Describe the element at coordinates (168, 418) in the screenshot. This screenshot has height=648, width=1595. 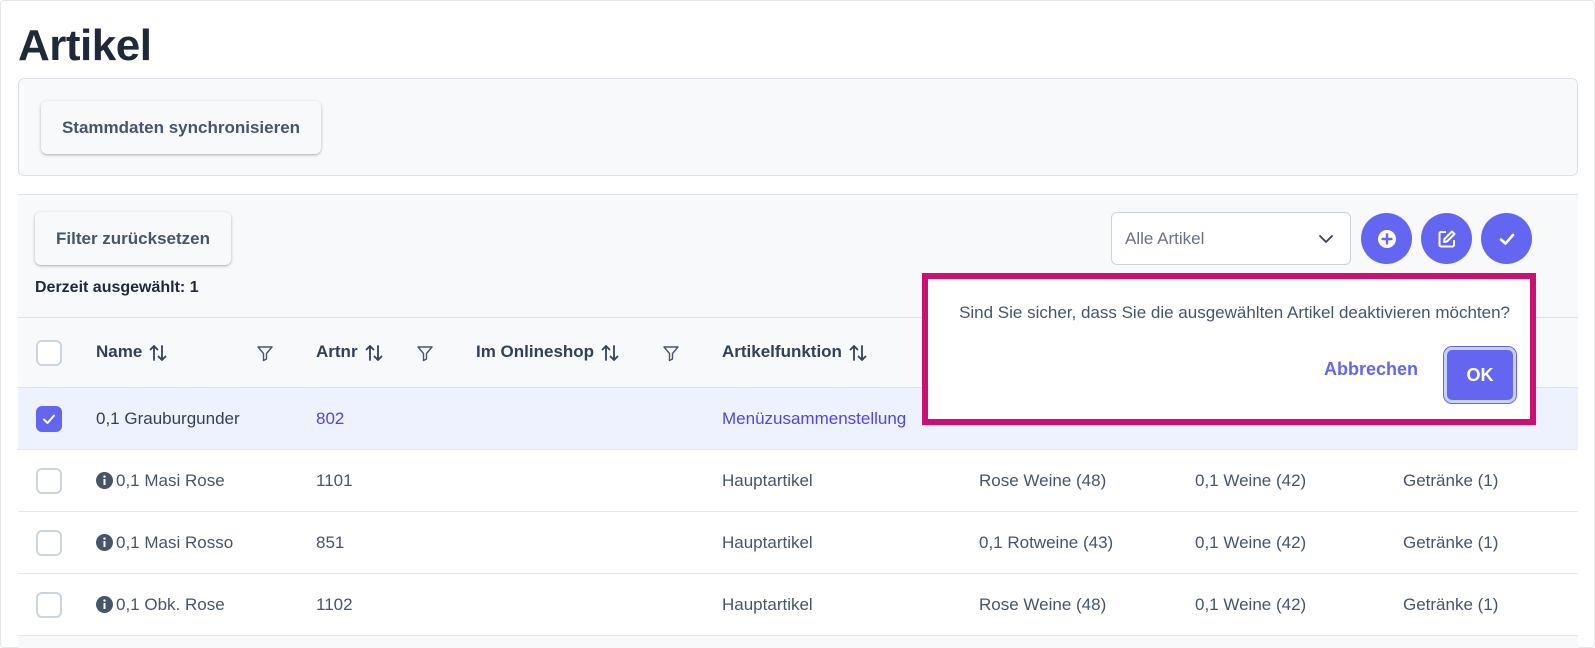
I see `row-name: 0,1 Grauburgunder` at that location.